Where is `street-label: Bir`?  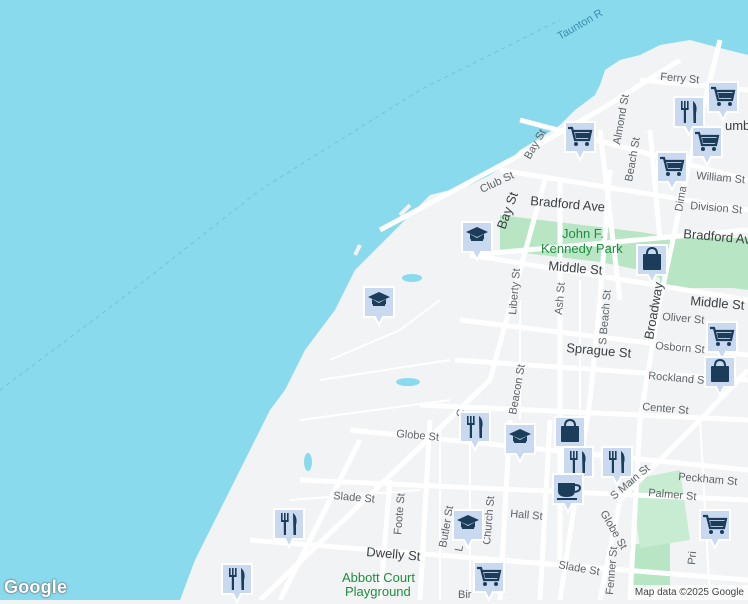
street-label: Bir is located at coordinates (465, 594).